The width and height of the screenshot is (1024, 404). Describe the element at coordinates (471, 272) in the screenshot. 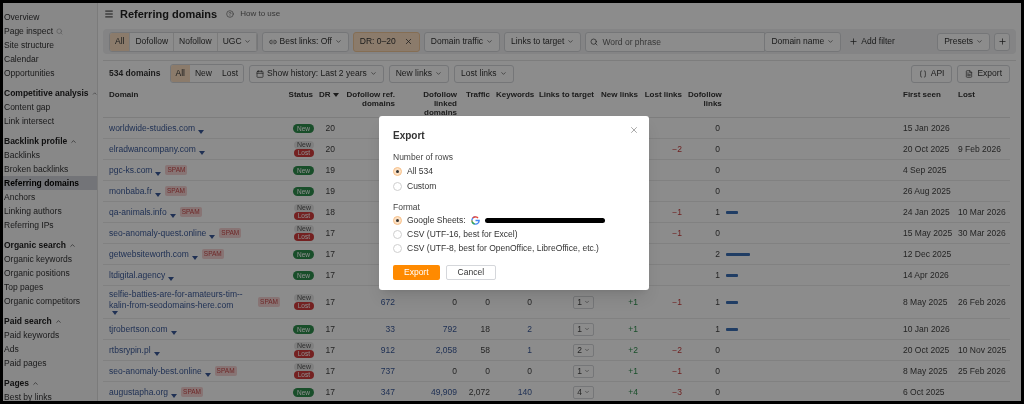

I see `cancel-button: Cancel` at that location.